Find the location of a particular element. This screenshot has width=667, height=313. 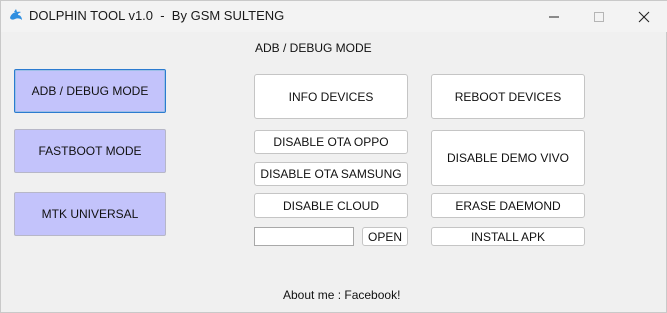

info-devices-button: INFO DEVICES is located at coordinates (331, 96).